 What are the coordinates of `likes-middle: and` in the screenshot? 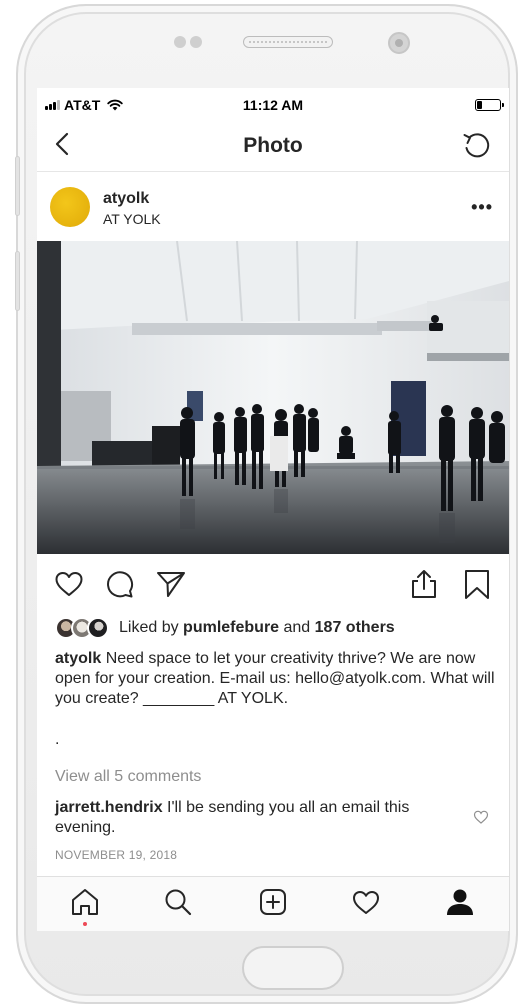 It's located at (297, 627).